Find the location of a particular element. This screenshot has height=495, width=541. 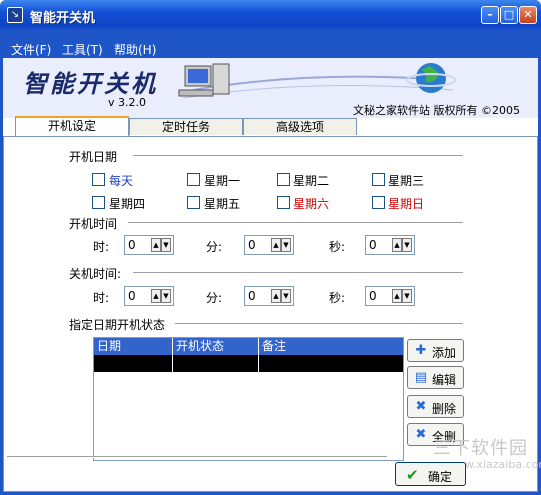

menu-bar: 文件(F) 工具(T) 帮助(H) is located at coordinates (270, 44).